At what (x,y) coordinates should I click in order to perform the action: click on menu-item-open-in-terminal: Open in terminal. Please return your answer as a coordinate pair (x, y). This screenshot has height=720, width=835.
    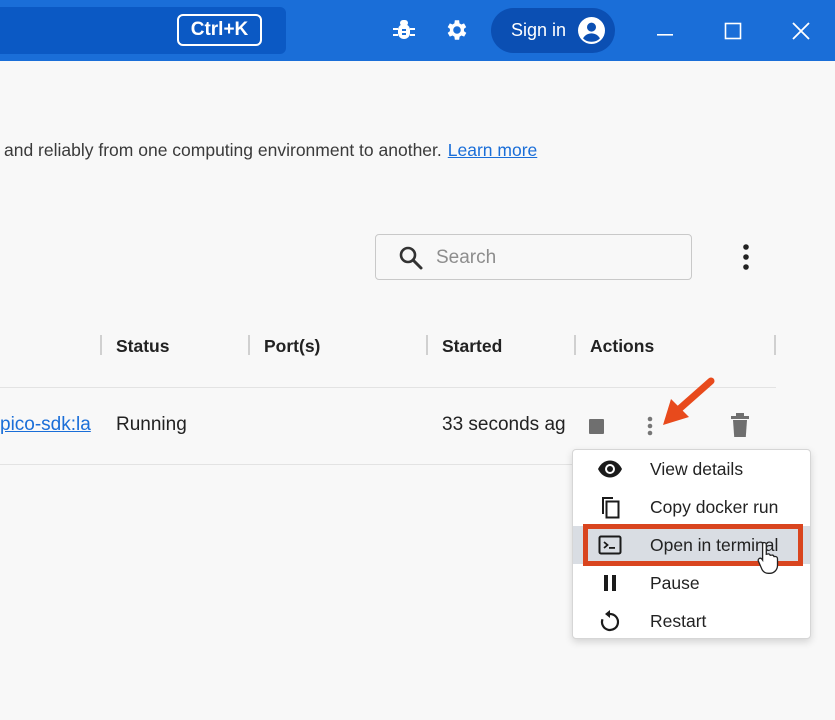
    Looking at the image, I should click on (691, 545).